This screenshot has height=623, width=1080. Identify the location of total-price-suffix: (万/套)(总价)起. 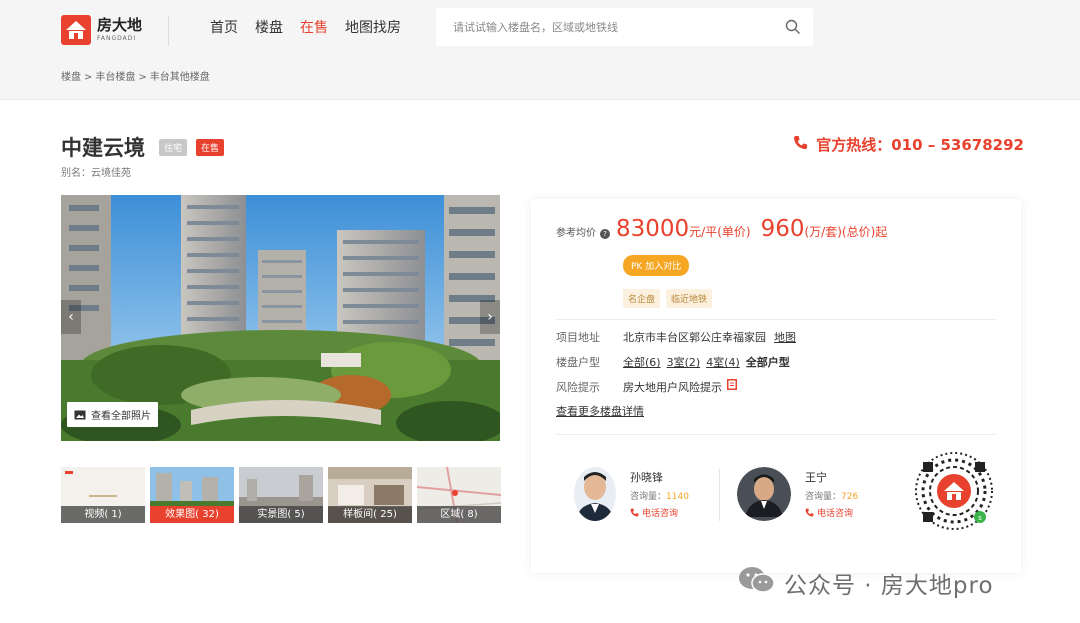
(846, 232).